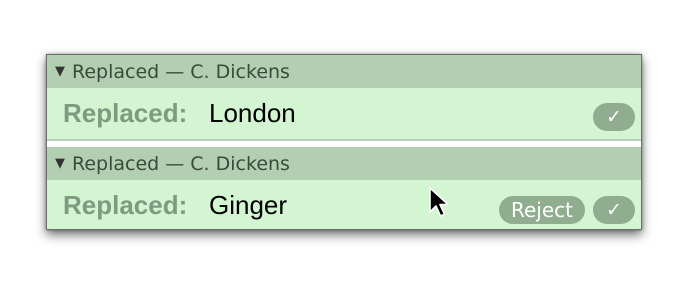 The image size is (688, 284). I want to click on change-value: Ginger, so click(248, 205).